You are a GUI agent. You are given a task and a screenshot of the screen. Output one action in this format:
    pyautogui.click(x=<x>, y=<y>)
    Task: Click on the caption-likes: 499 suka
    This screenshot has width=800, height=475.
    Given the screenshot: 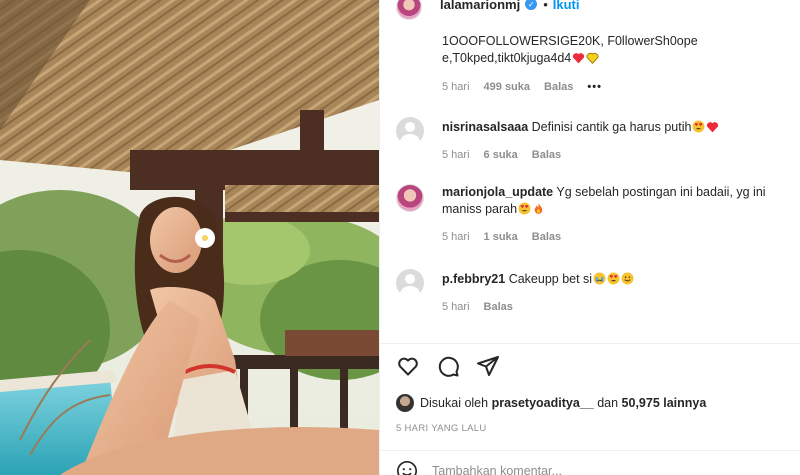 What is the action you would take?
    pyautogui.click(x=507, y=87)
    